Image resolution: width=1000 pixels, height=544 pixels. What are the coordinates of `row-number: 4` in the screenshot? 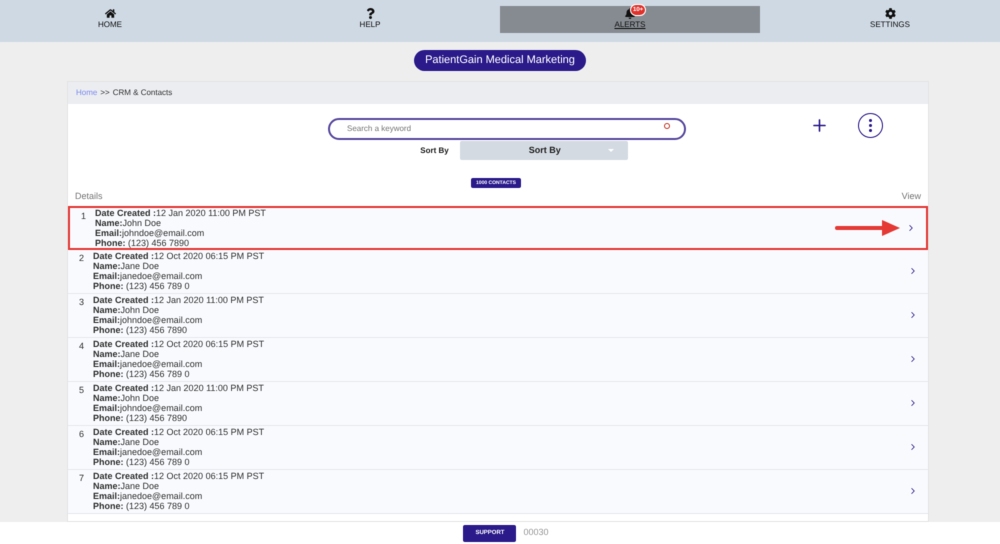 It's located at (82, 345).